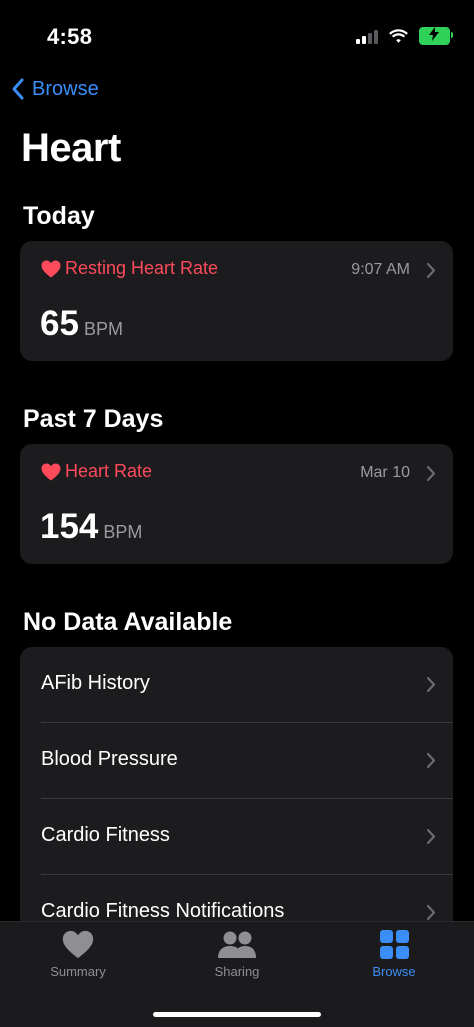 The height and width of the screenshot is (1027, 474). What do you see at coordinates (81, 324) in the screenshot?
I see `metric-value: 65 BPM` at bounding box center [81, 324].